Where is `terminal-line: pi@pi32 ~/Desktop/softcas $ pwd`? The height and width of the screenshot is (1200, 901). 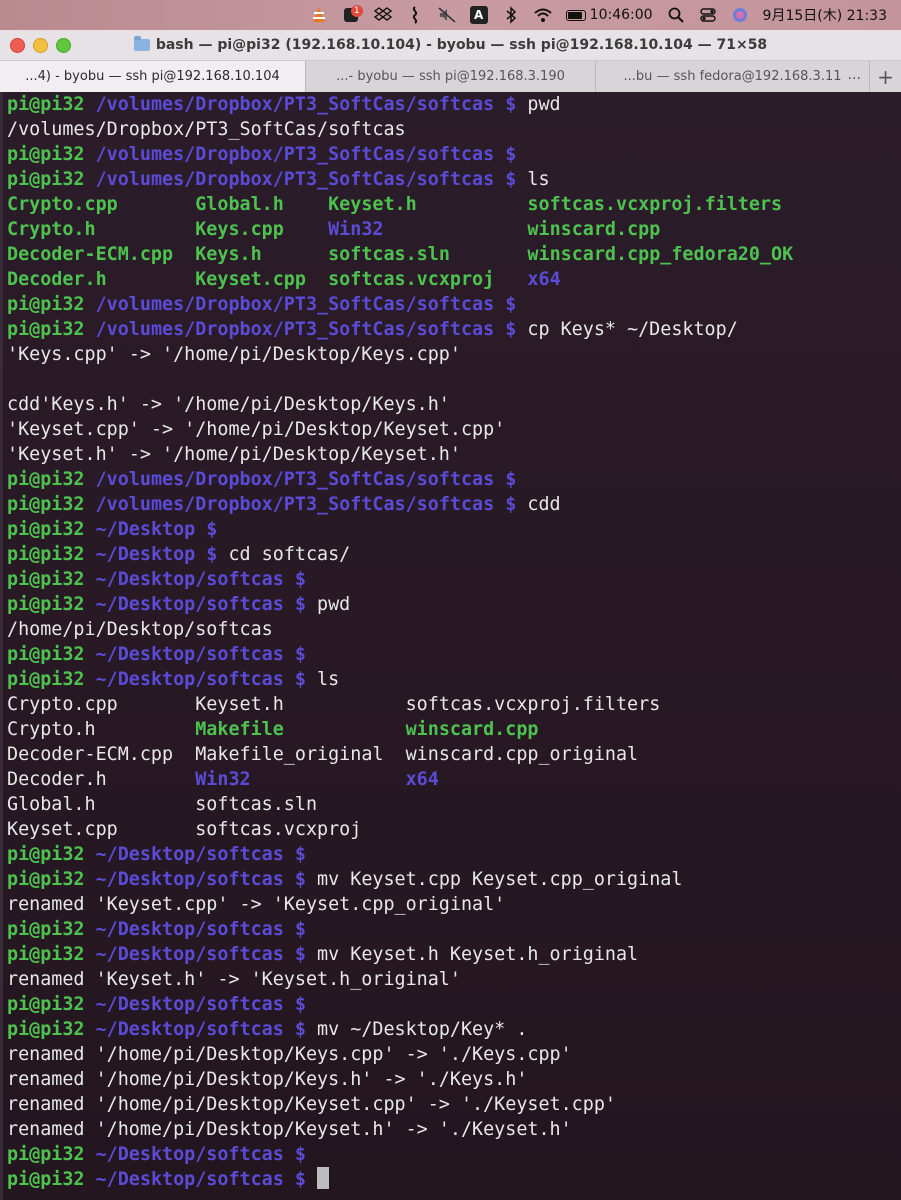
terminal-line: pi@pi32 ~/Desktop/softcas $ pwd is located at coordinates (454, 604).